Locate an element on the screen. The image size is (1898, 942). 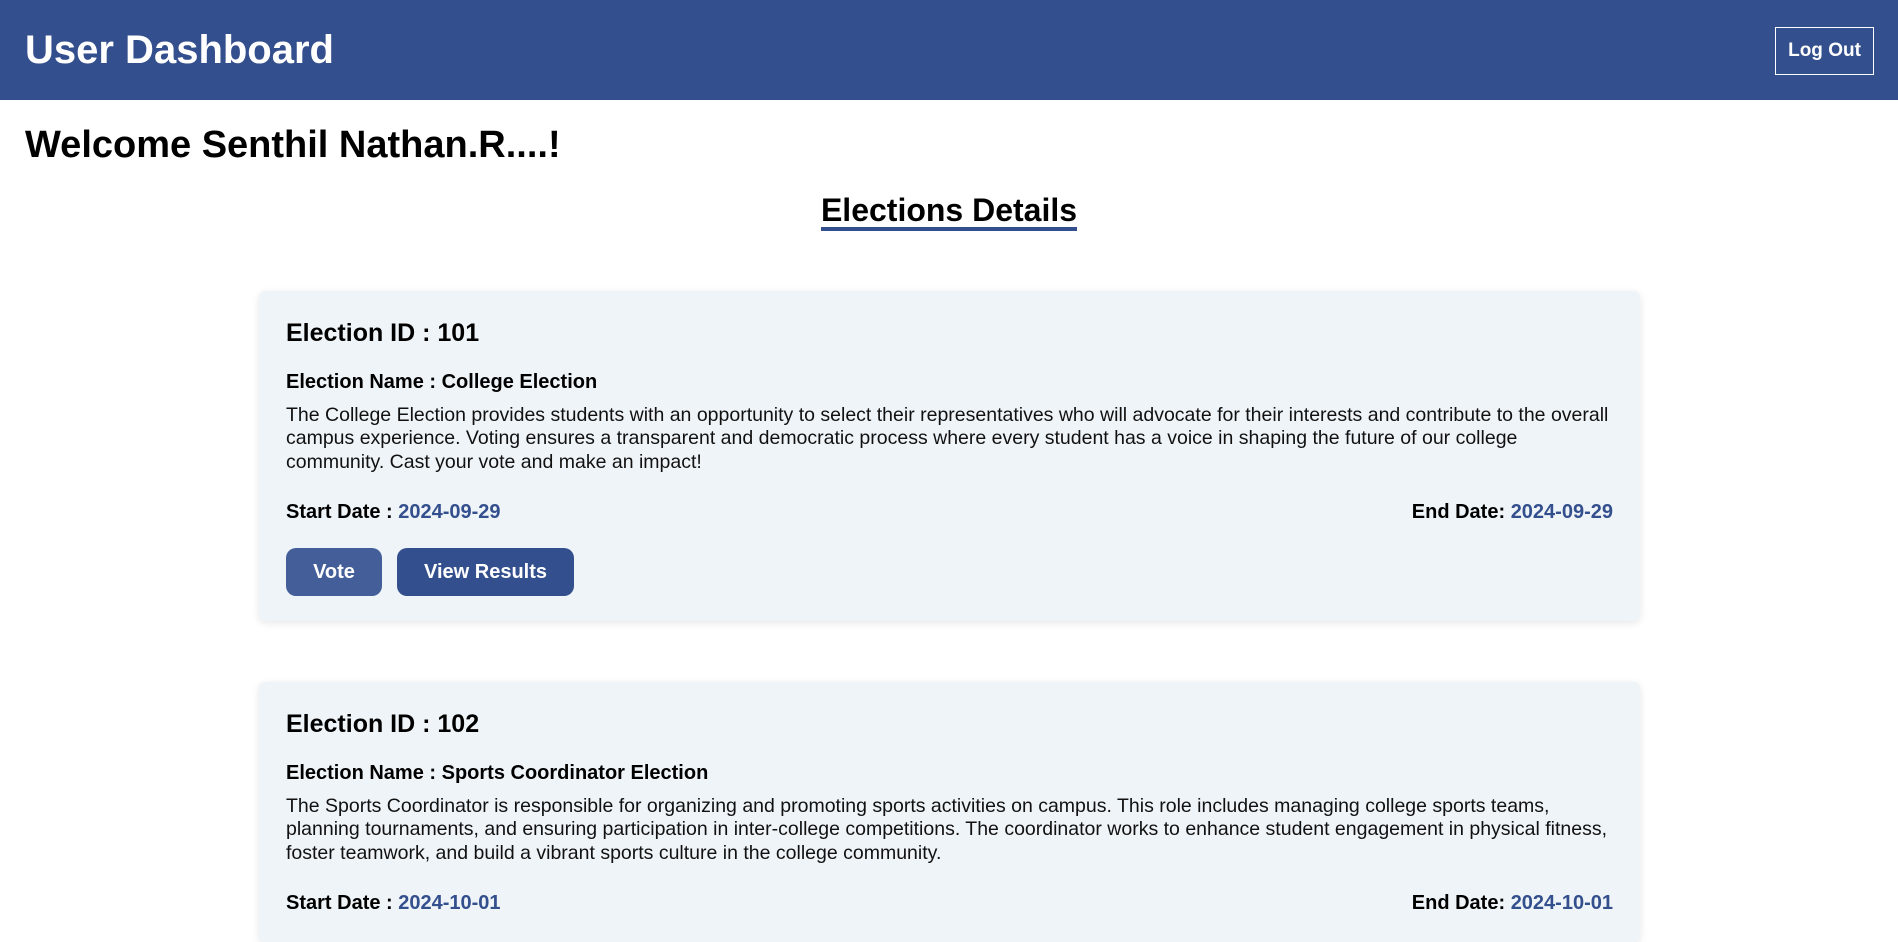
end-date-label: End Date: is located at coordinates (1461, 512).